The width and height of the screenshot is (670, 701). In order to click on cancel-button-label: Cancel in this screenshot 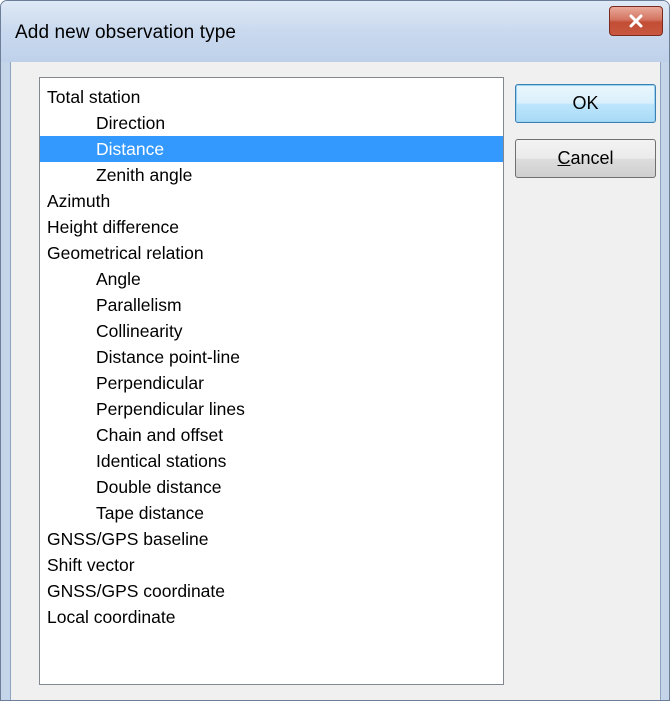, I will do `click(585, 158)`.